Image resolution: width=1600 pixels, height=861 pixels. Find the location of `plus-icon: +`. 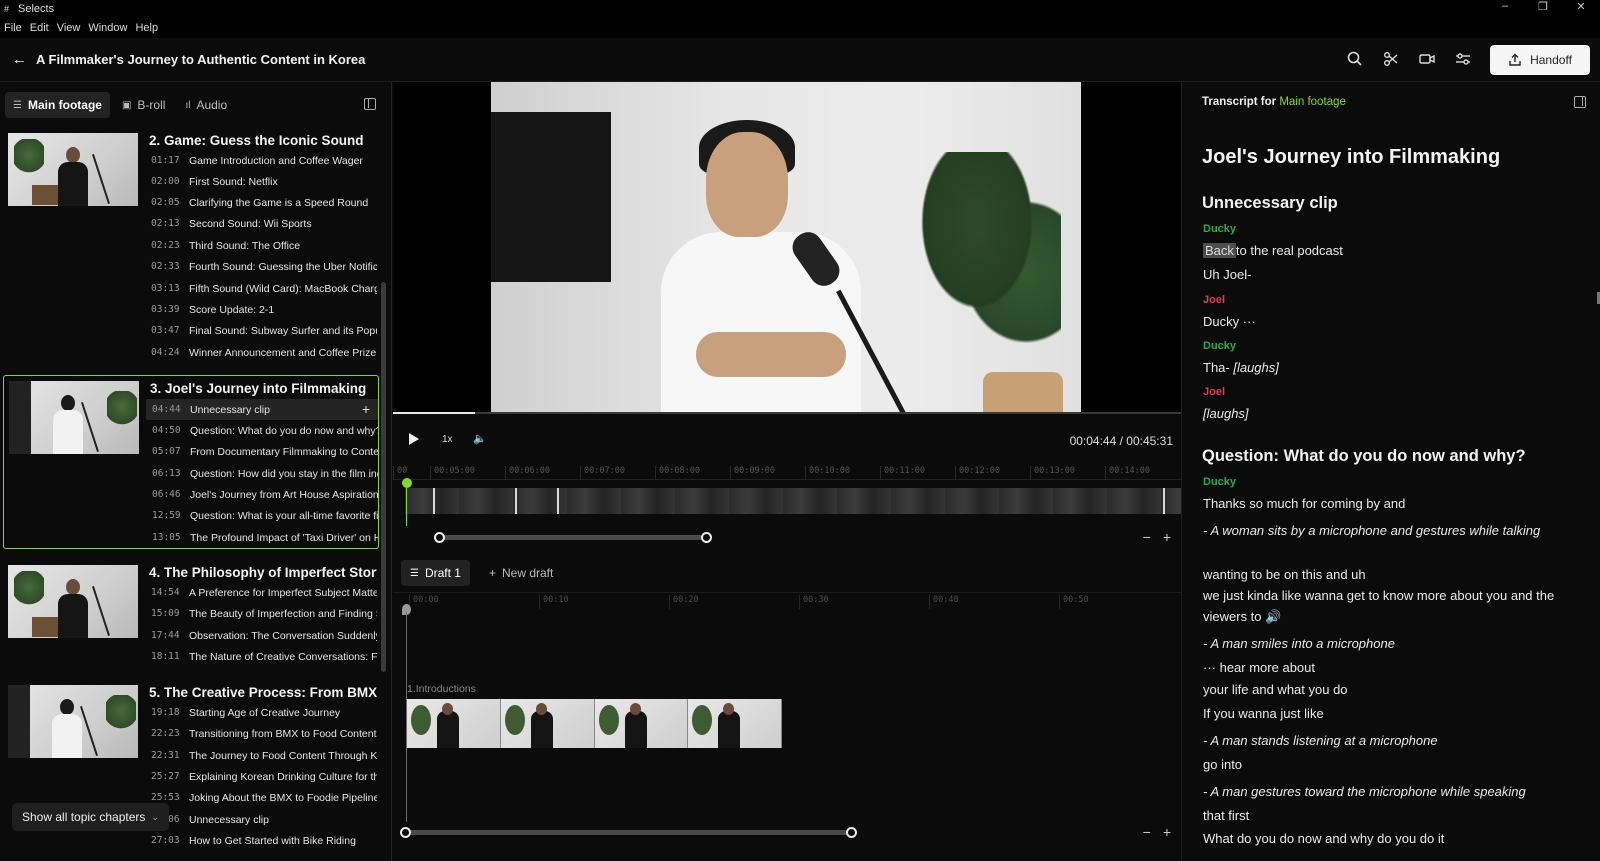

plus-icon: + is located at coordinates (492, 573).